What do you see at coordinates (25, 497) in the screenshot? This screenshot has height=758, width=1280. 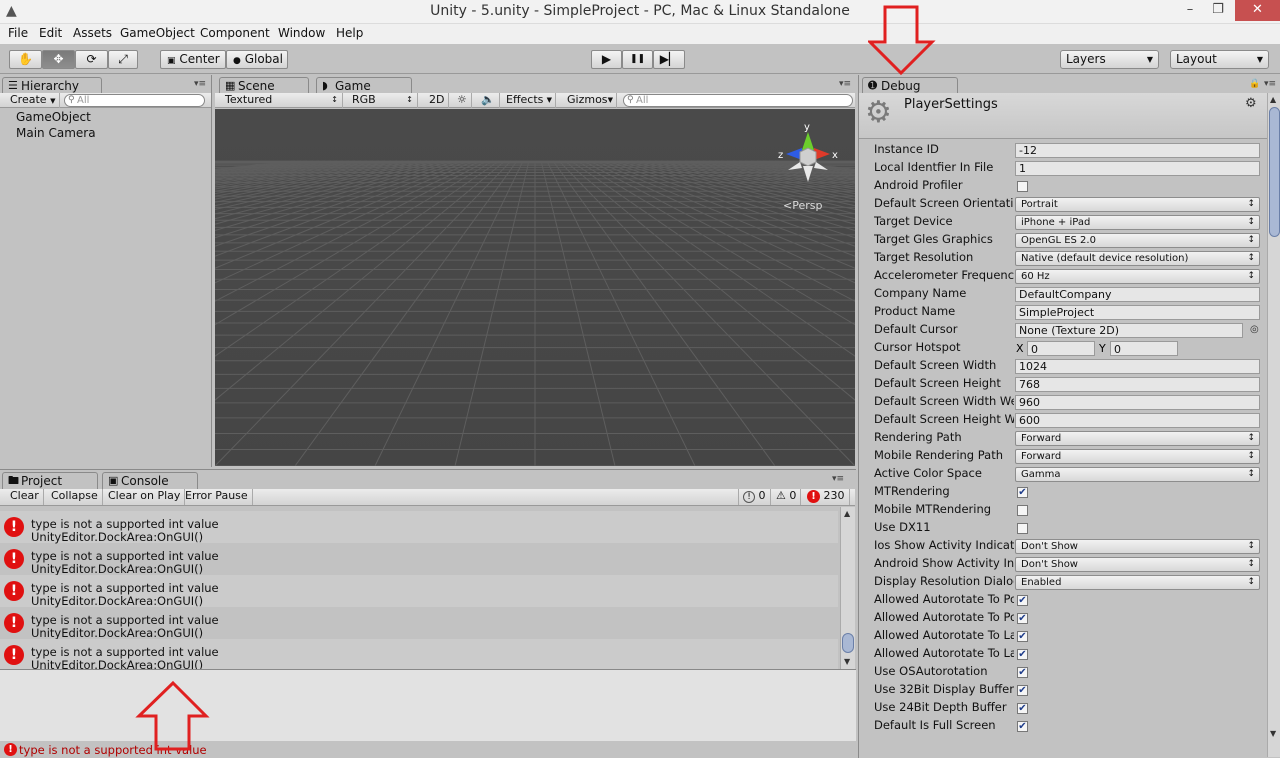 I see `clear-button: Clear` at bounding box center [25, 497].